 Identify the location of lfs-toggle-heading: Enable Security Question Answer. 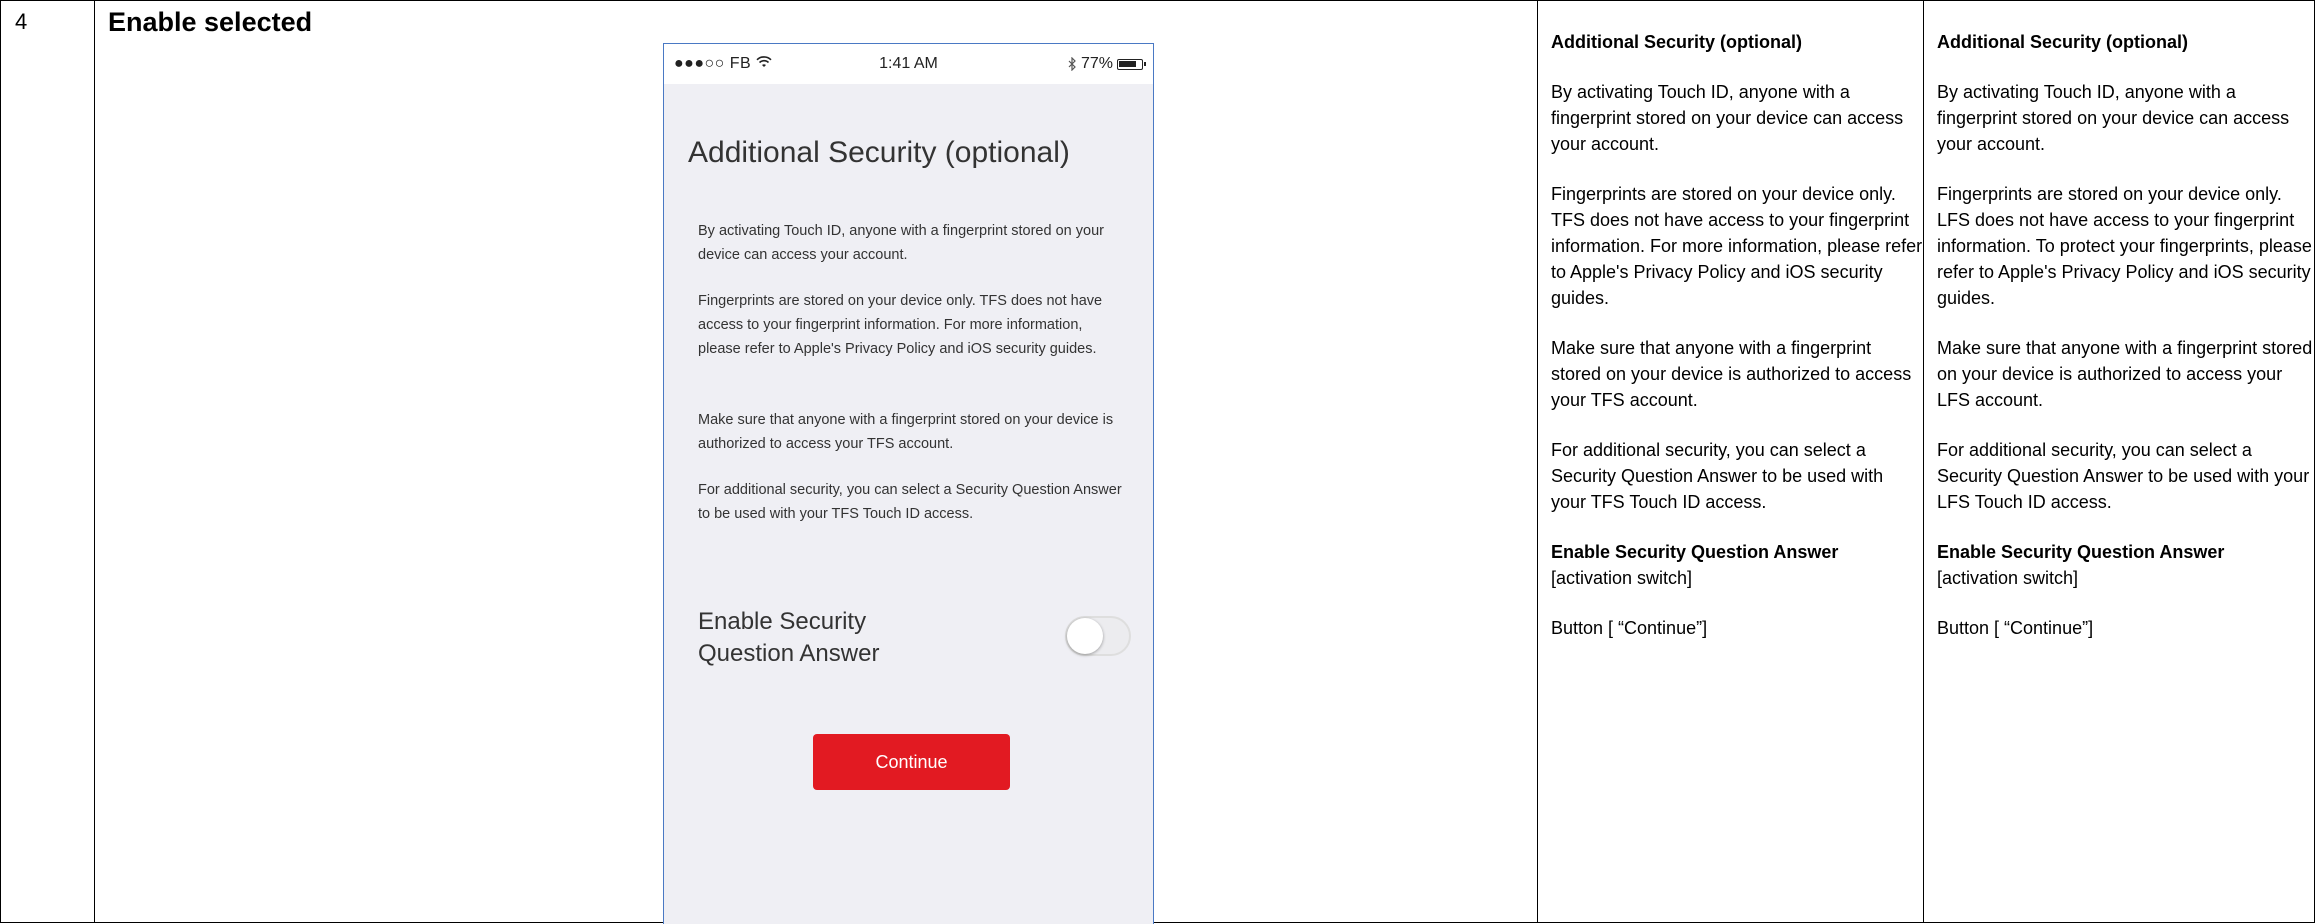
(2081, 552).